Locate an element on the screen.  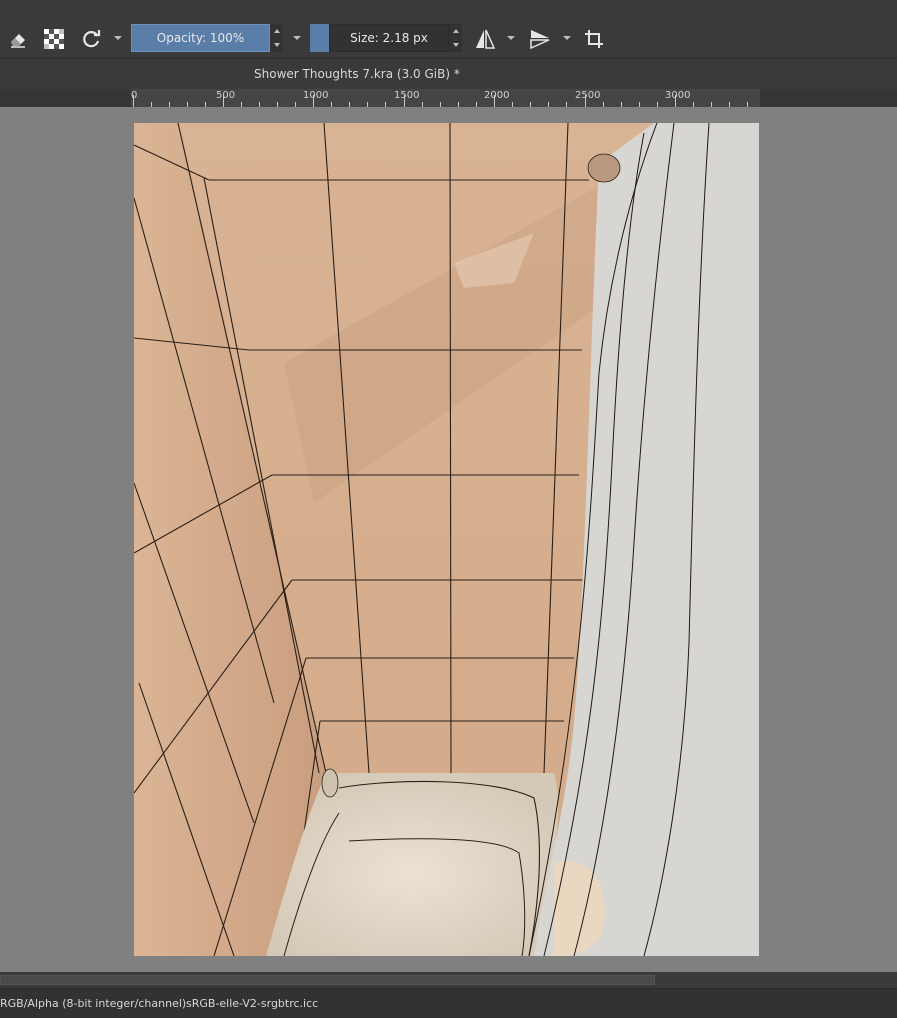
preset-dropdown-icon is located at coordinates (118, 38).